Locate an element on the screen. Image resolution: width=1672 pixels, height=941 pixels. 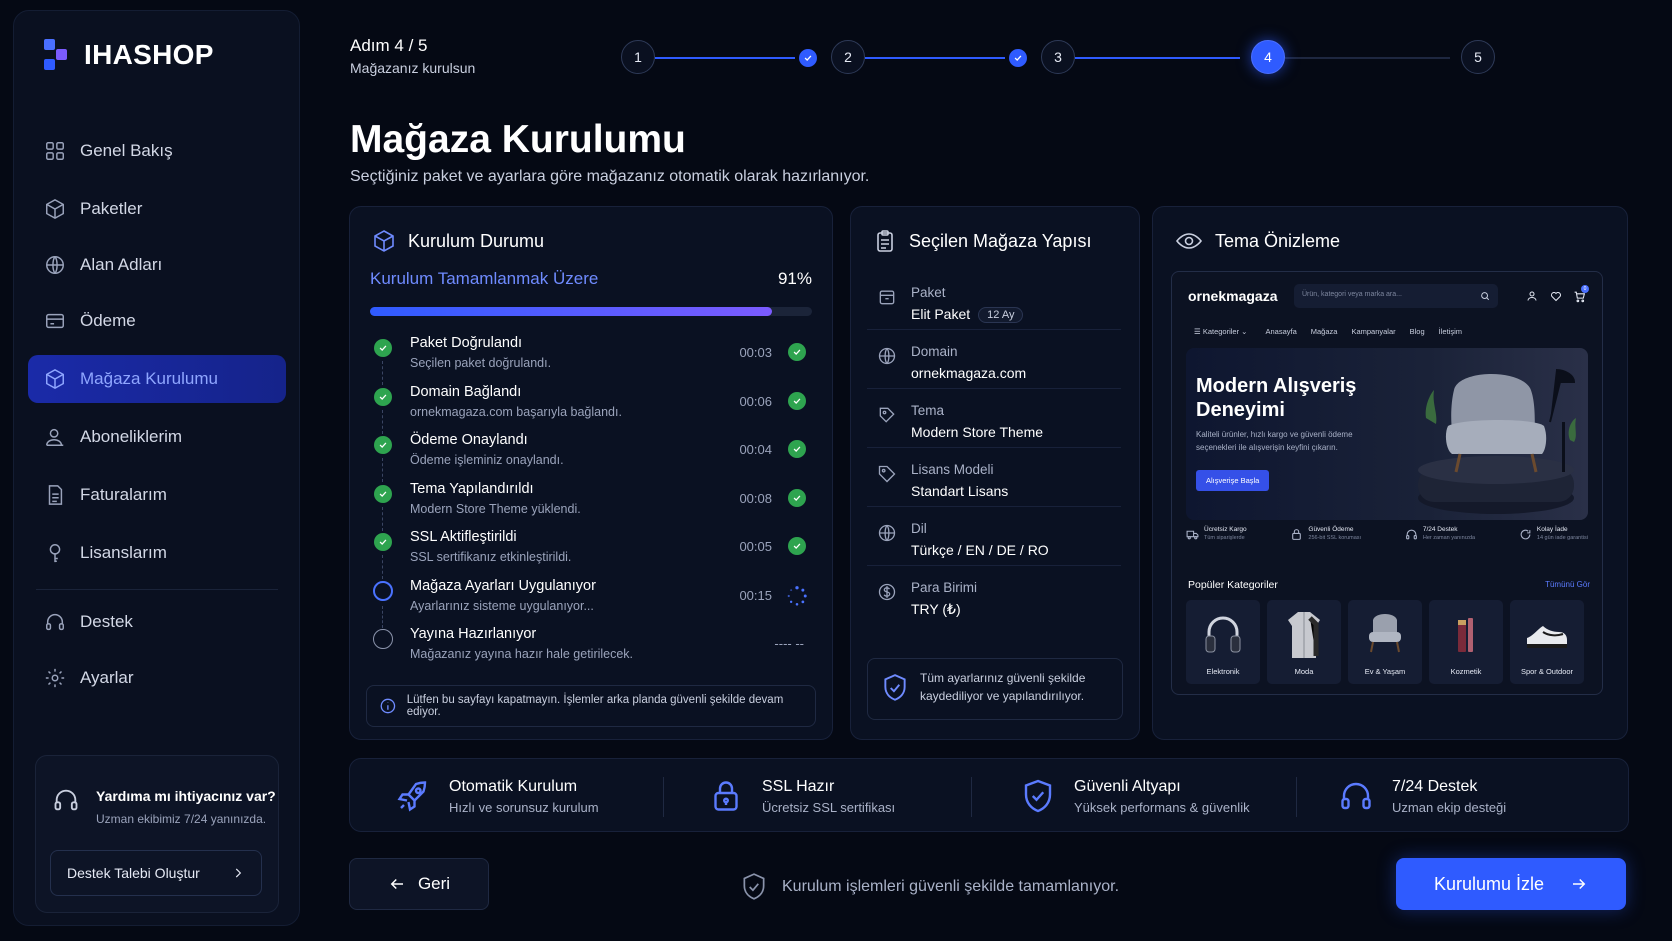
structure-item-language: Dil Türkçe / EN / DE / RO is located at coordinates (994, 536).